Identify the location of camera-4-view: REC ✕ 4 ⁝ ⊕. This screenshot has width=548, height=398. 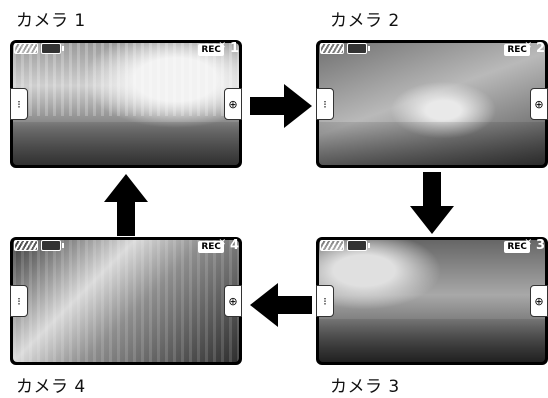
(126, 301).